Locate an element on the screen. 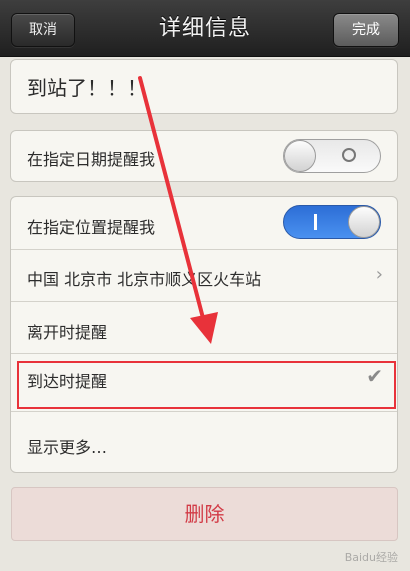 Image resolution: width=410 pixels, height=571 pixels. date-reminder-group: 在指定日期提醒我 is located at coordinates (204, 156).